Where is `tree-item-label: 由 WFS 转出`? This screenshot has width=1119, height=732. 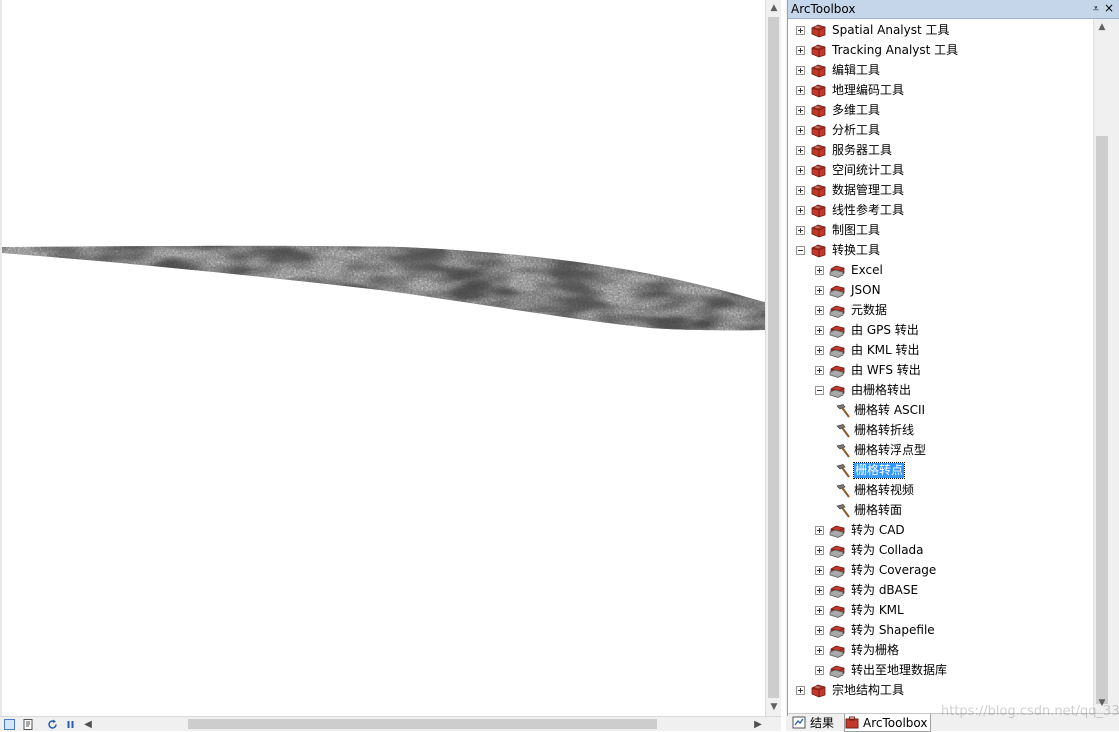
tree-item-label: 由 WFS 转出 is located at coordinates (886, 370).